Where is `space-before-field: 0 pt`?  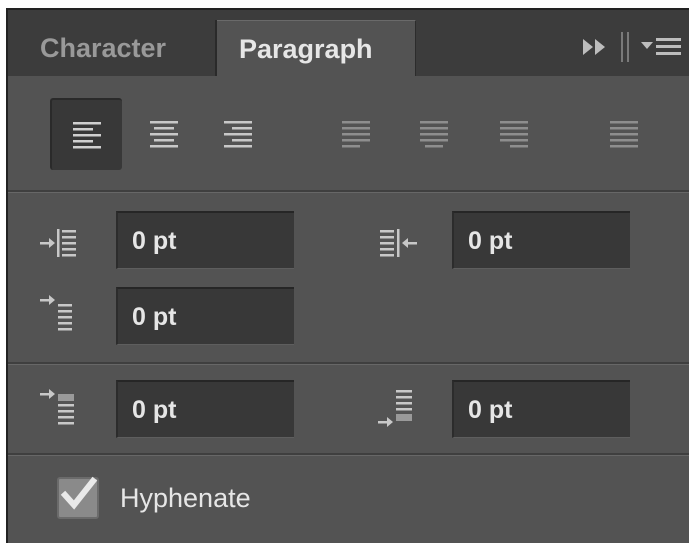 space-before-field: 0 pt is located at coordinates (205, 409).